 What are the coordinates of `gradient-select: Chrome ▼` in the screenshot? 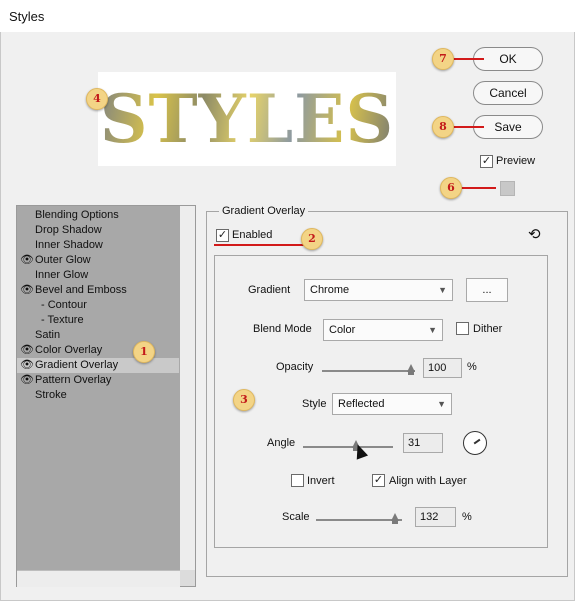 It's located at (378, 290).